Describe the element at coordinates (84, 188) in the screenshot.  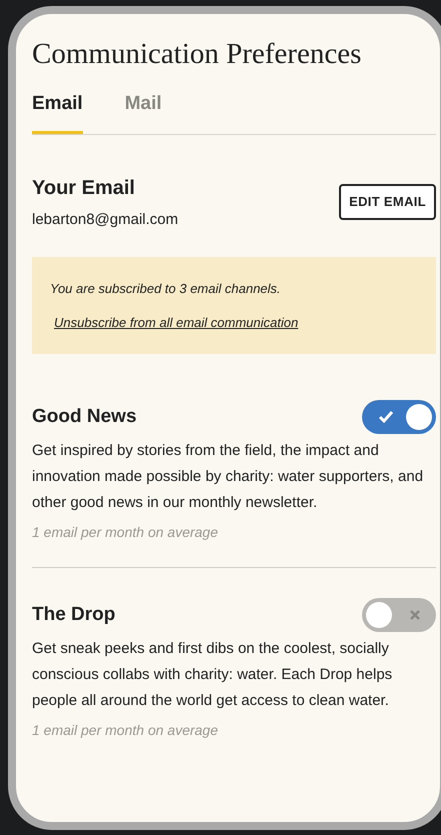
I see `section-heading: Your Email` at that location.